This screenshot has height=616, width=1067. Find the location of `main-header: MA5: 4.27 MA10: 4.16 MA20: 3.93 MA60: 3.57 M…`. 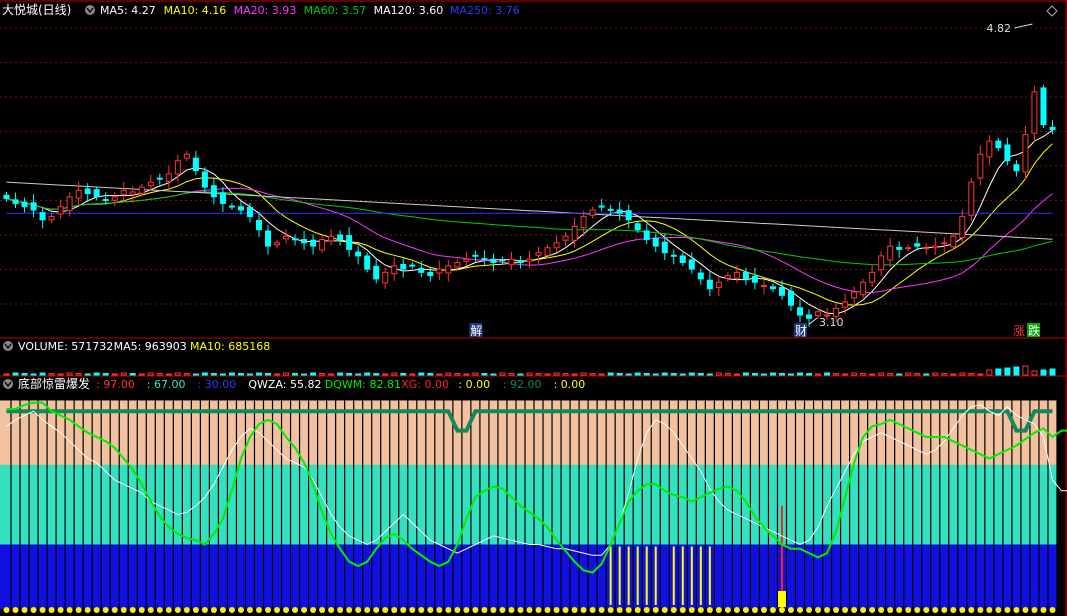

main-header: MA5: 4.27 MA10: 4.16 MA20: 3.93 MA60: 3.57 M… is located at coordinates (530, 10).